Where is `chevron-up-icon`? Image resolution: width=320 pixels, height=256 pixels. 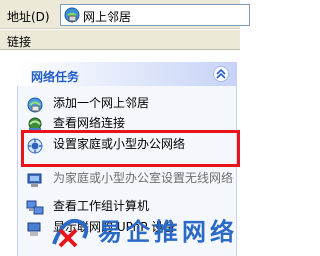 chevron-up-icon is located at coordinates (221, 74).